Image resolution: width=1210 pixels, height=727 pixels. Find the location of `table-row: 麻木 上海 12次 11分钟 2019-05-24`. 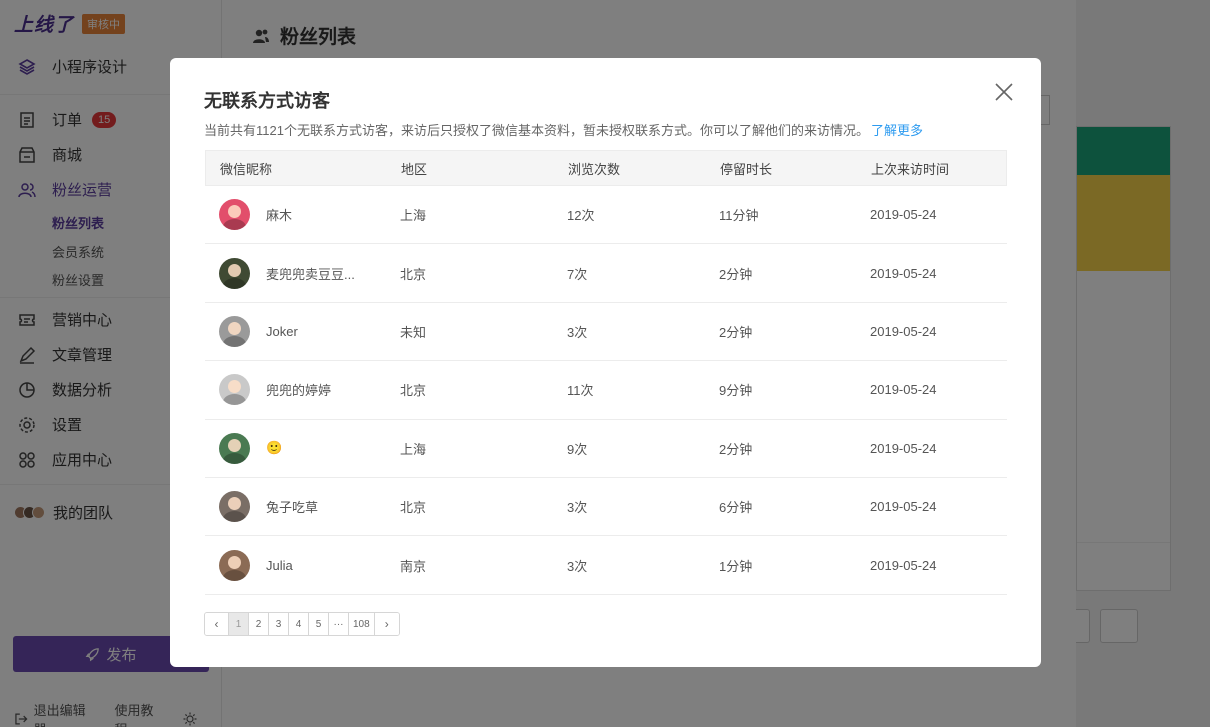

table-row: 麻木 上海 12次 11分钟 2019-05-24 is located at coordinates (606, 215).